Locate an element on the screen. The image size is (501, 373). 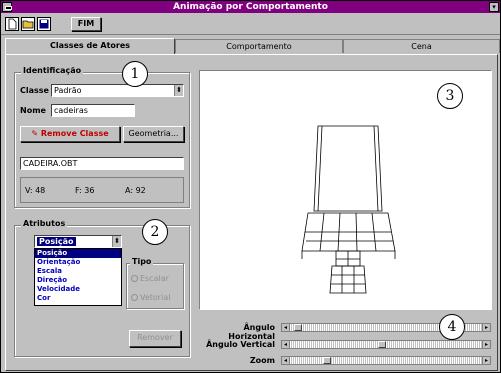
window-title: Animação por Comportamento is located at coordinates (250, 7).